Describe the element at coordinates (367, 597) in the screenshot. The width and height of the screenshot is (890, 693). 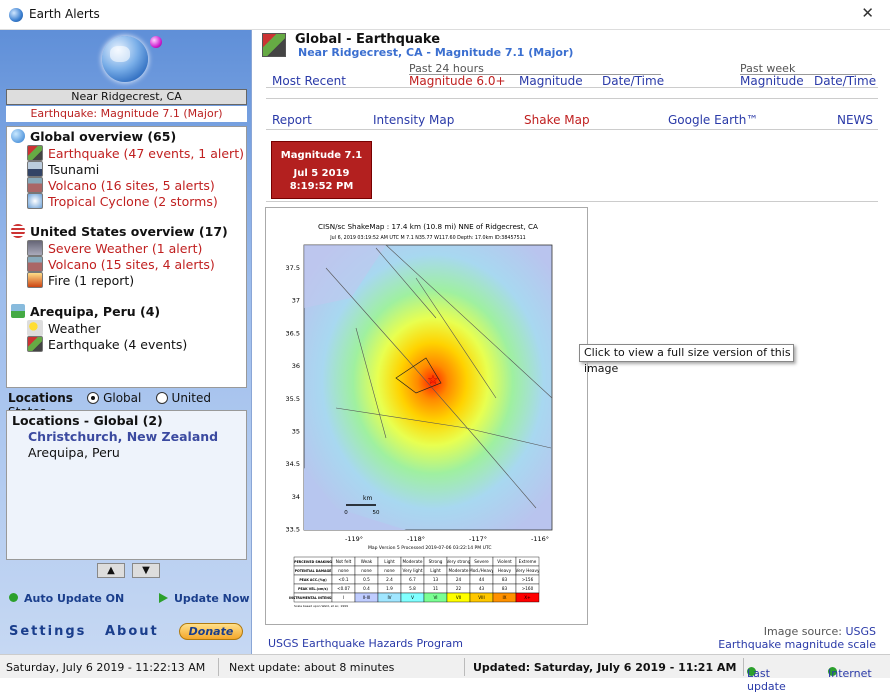
I see `legend-value: II-III` at that location.